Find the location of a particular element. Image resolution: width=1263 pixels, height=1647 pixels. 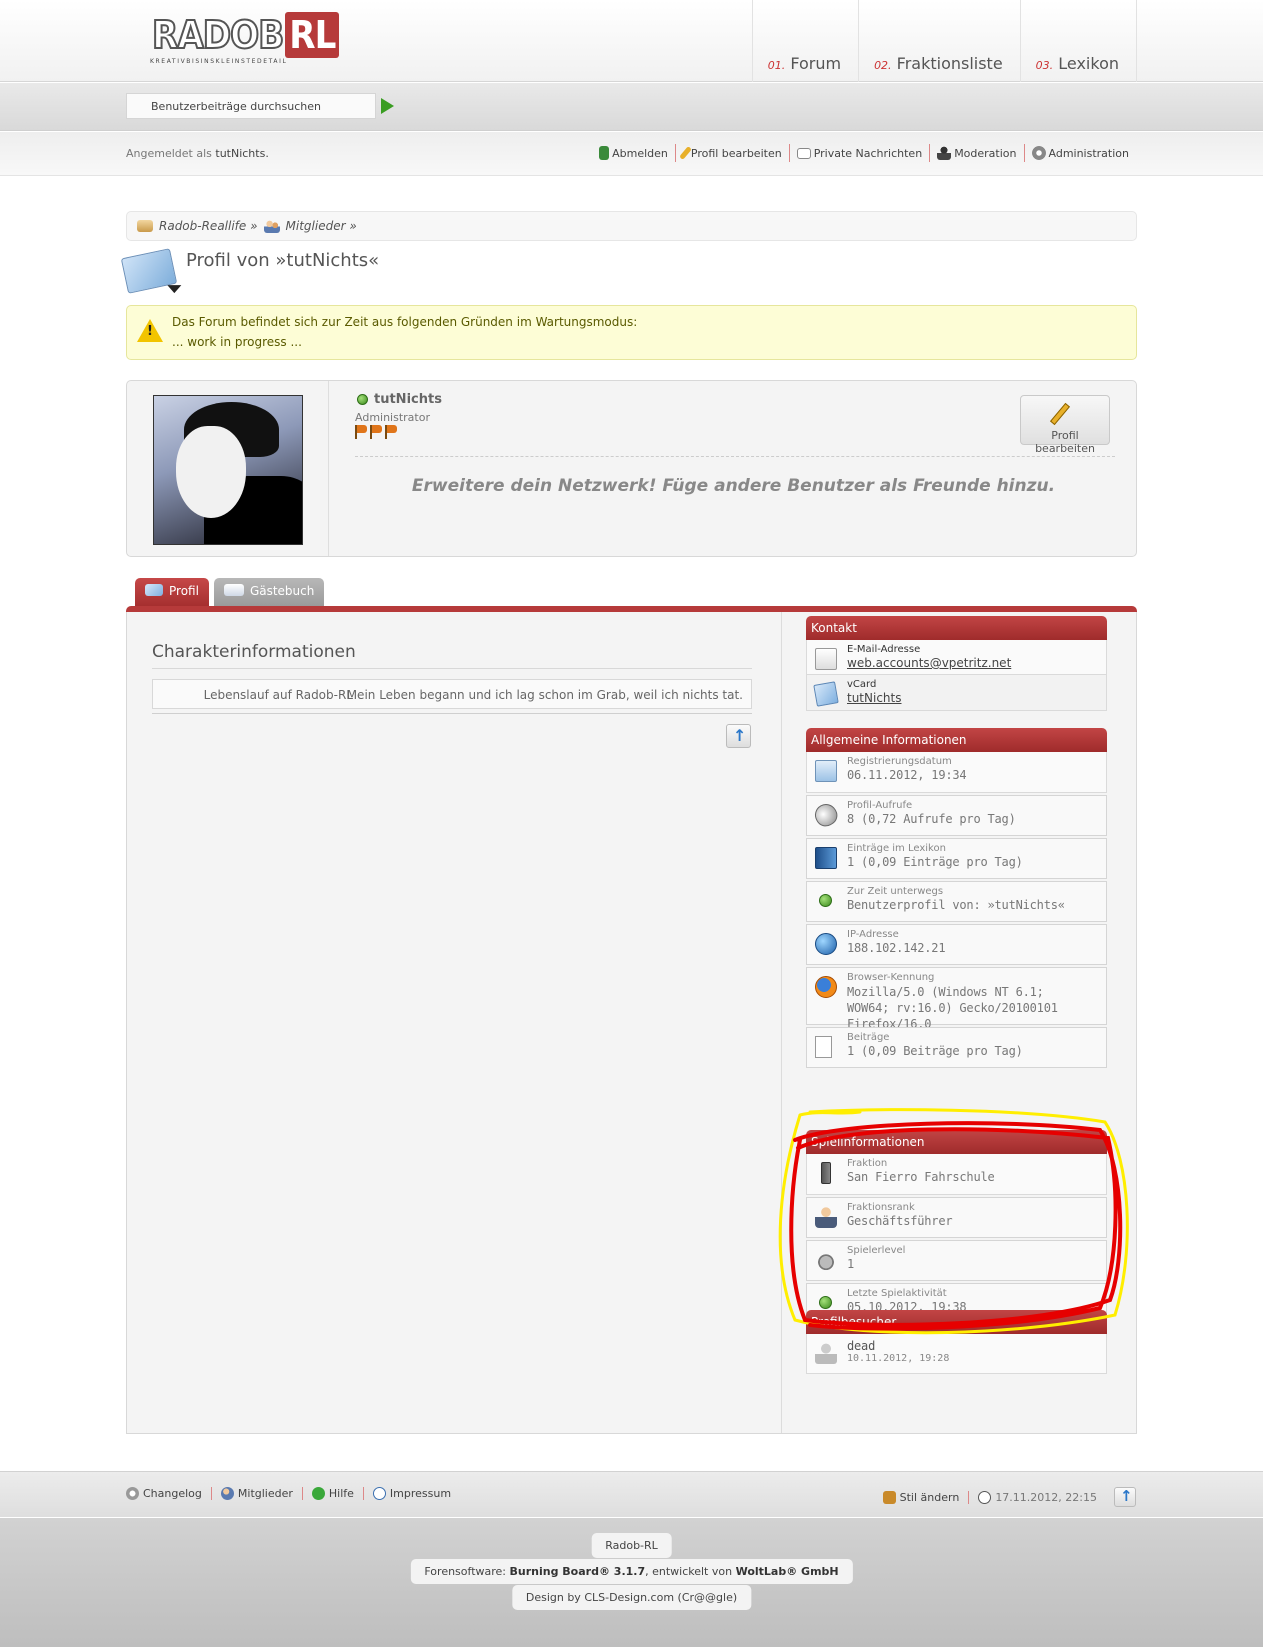

menu-label: Profil bearbeiten is located at coordinates (736, 153).